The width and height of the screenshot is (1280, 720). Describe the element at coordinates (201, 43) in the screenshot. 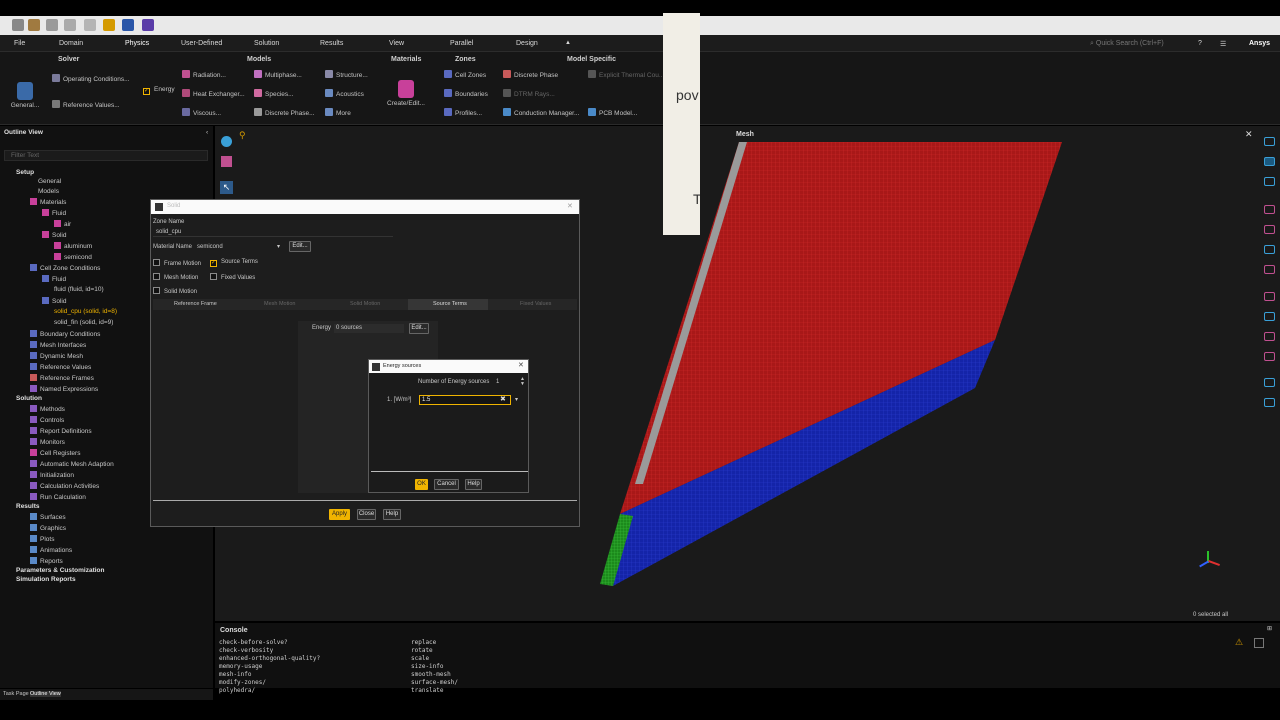

I see `menu-user-defined: User-Defined` at that location.